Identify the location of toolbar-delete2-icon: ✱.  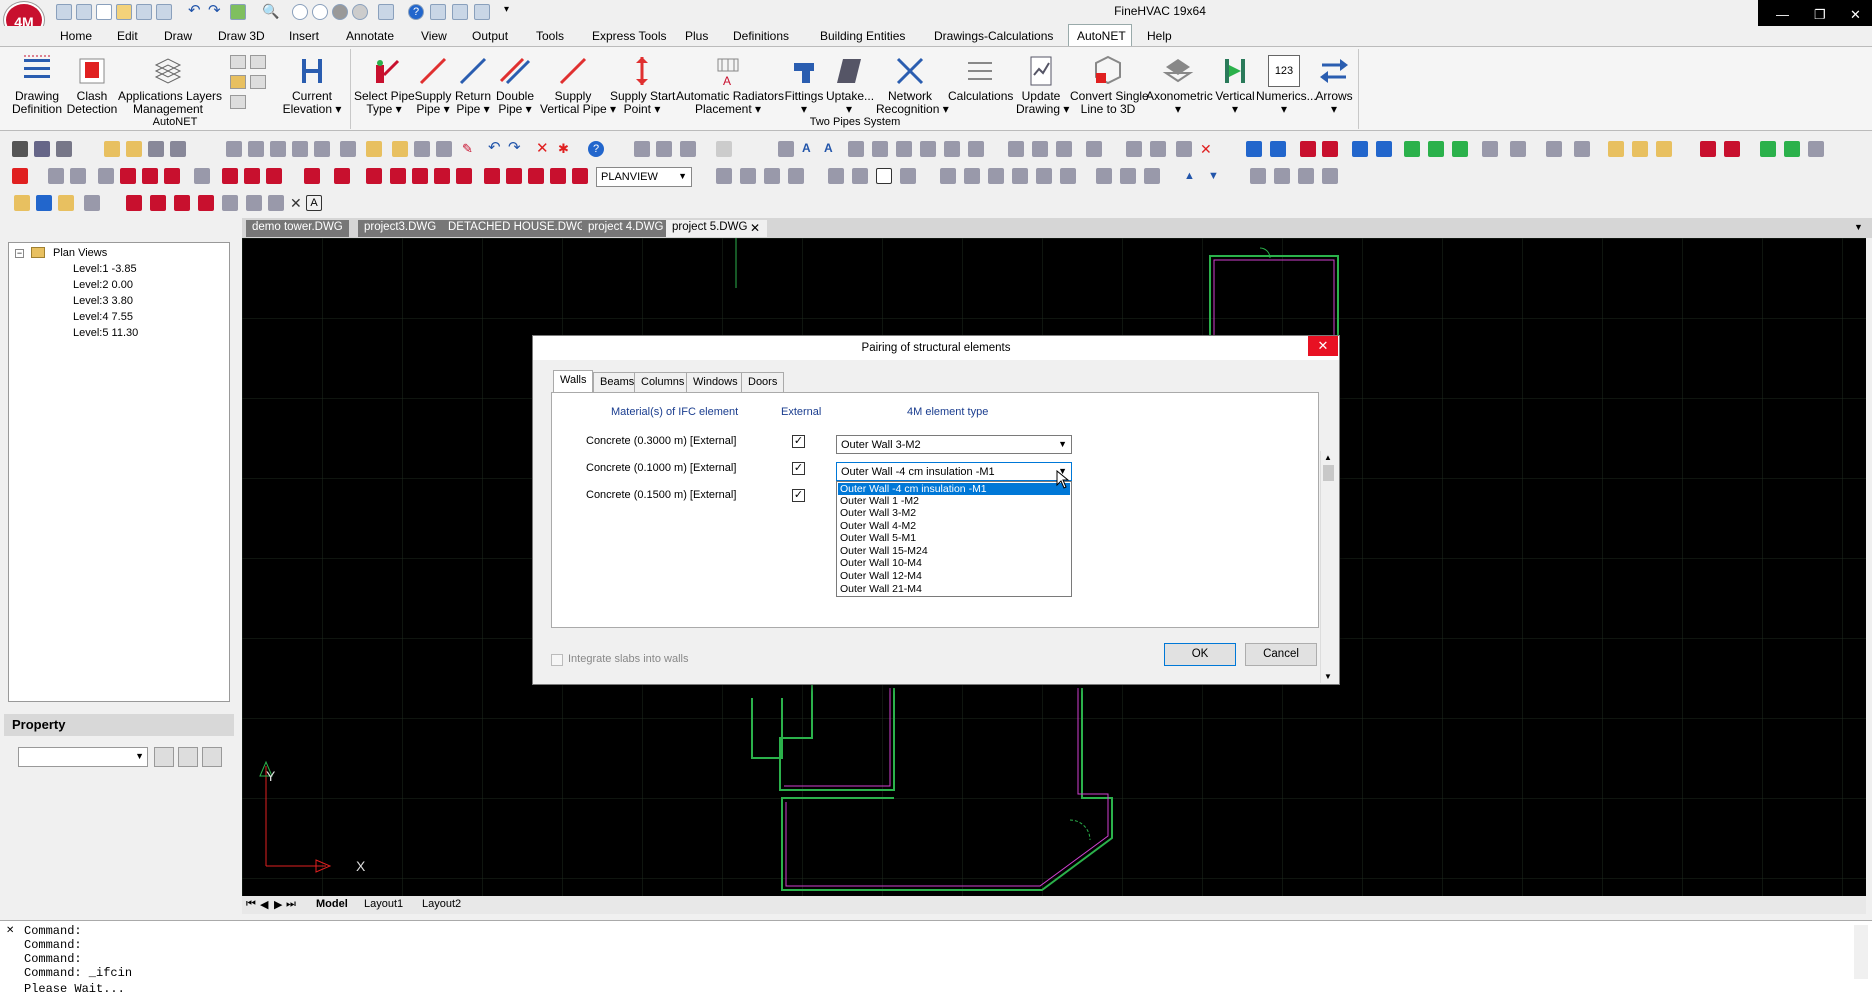
(566, 149).